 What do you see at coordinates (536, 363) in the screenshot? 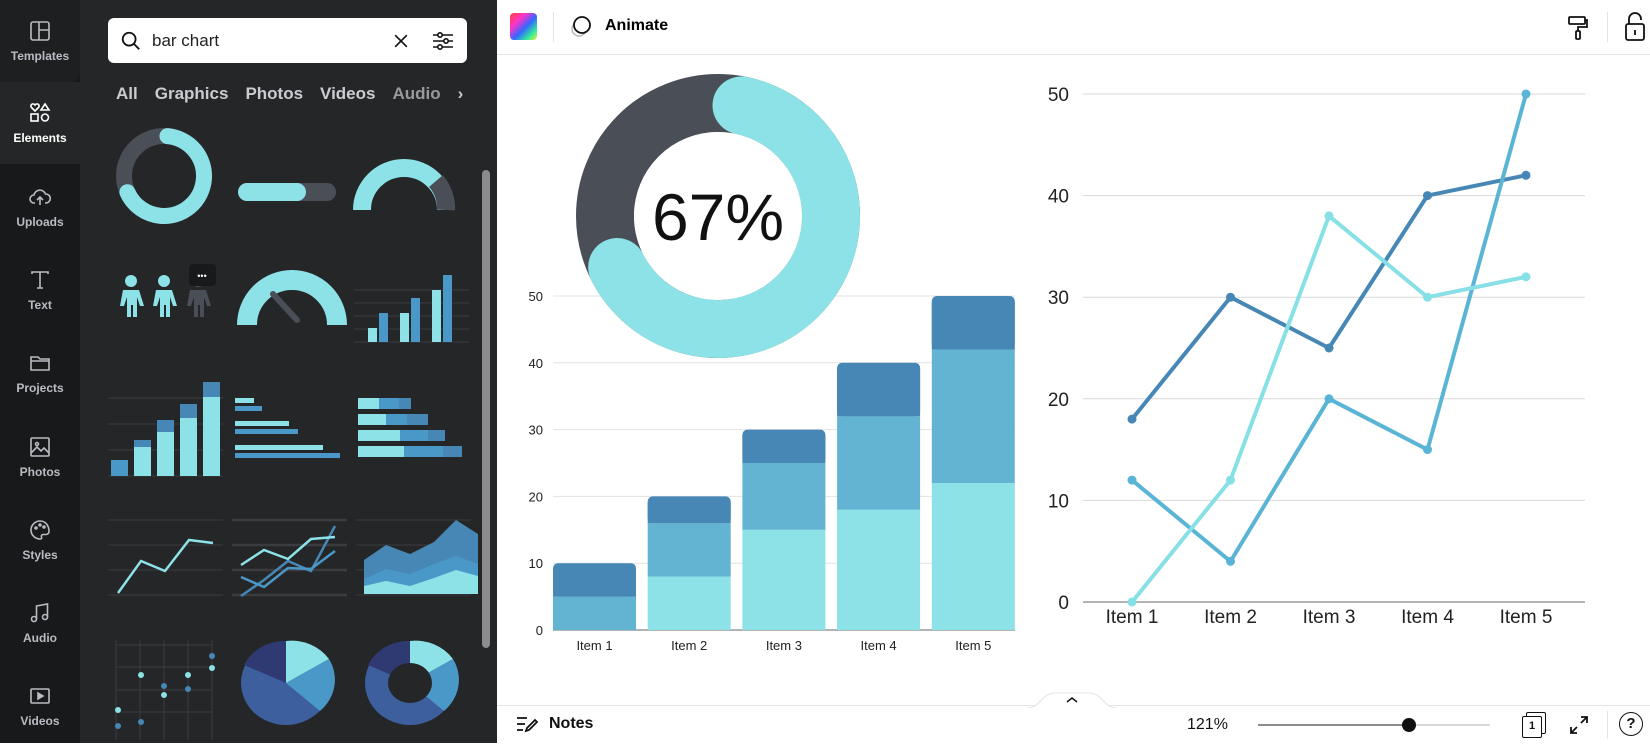
I see `y-tick-label: 40` at bounding box center [536, 363].